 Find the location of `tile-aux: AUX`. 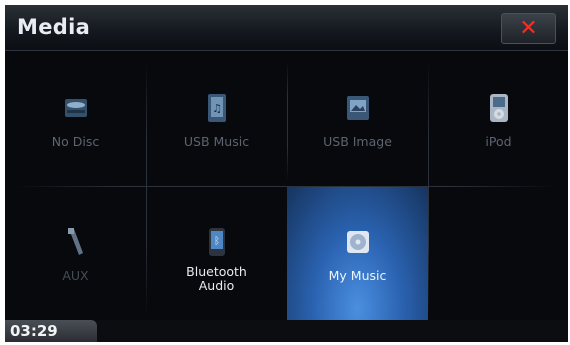

tile-aux: AUX is located at coordinates (75, 254).